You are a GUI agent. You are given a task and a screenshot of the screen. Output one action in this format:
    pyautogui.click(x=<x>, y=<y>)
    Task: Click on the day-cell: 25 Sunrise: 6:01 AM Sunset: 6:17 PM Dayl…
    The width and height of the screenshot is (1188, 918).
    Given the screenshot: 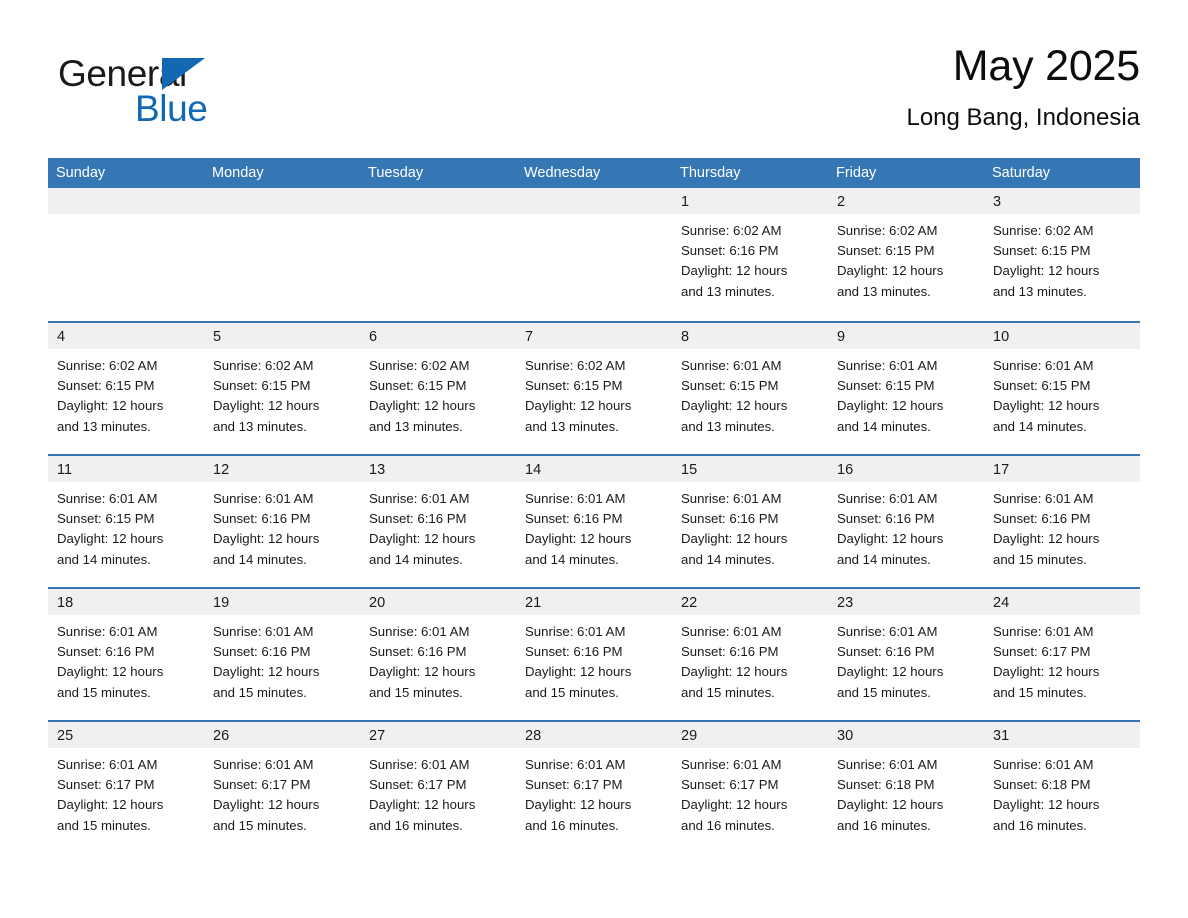 What is the action you would take?
    pyautogui.click(x=126, y=787)
    